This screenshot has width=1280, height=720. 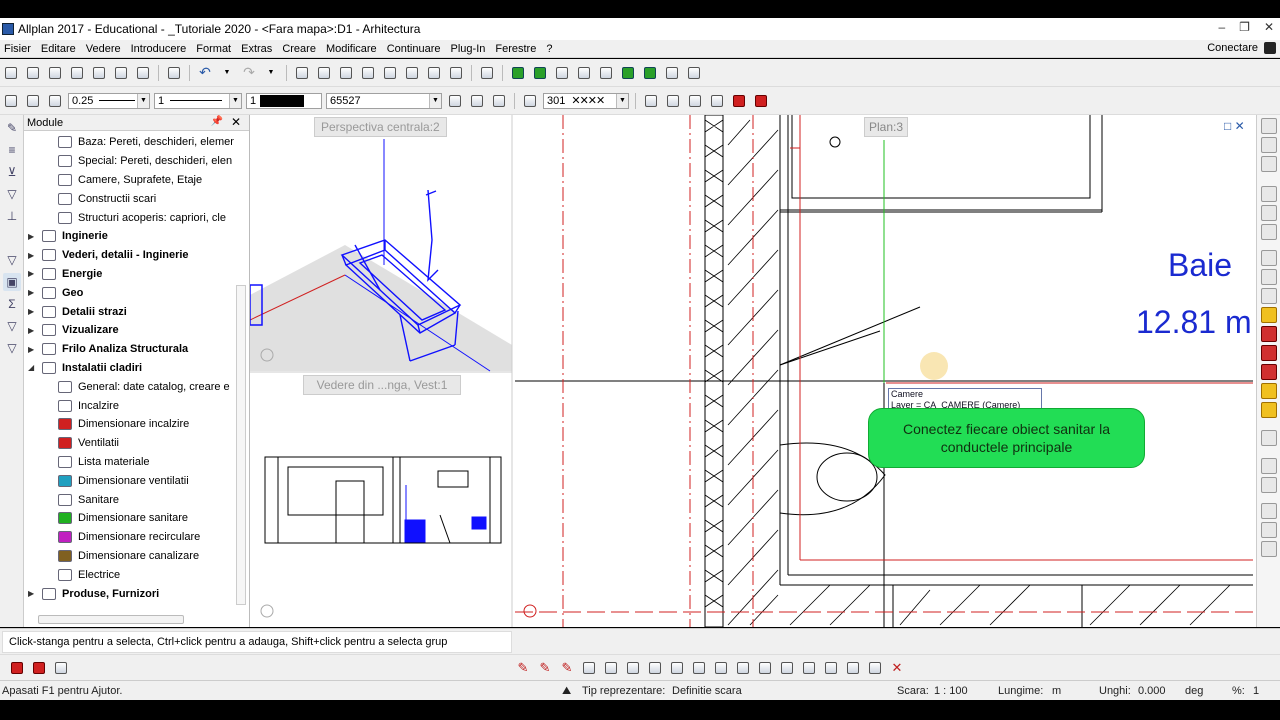 I want to click on move-icon, so click(x=584, y=73).